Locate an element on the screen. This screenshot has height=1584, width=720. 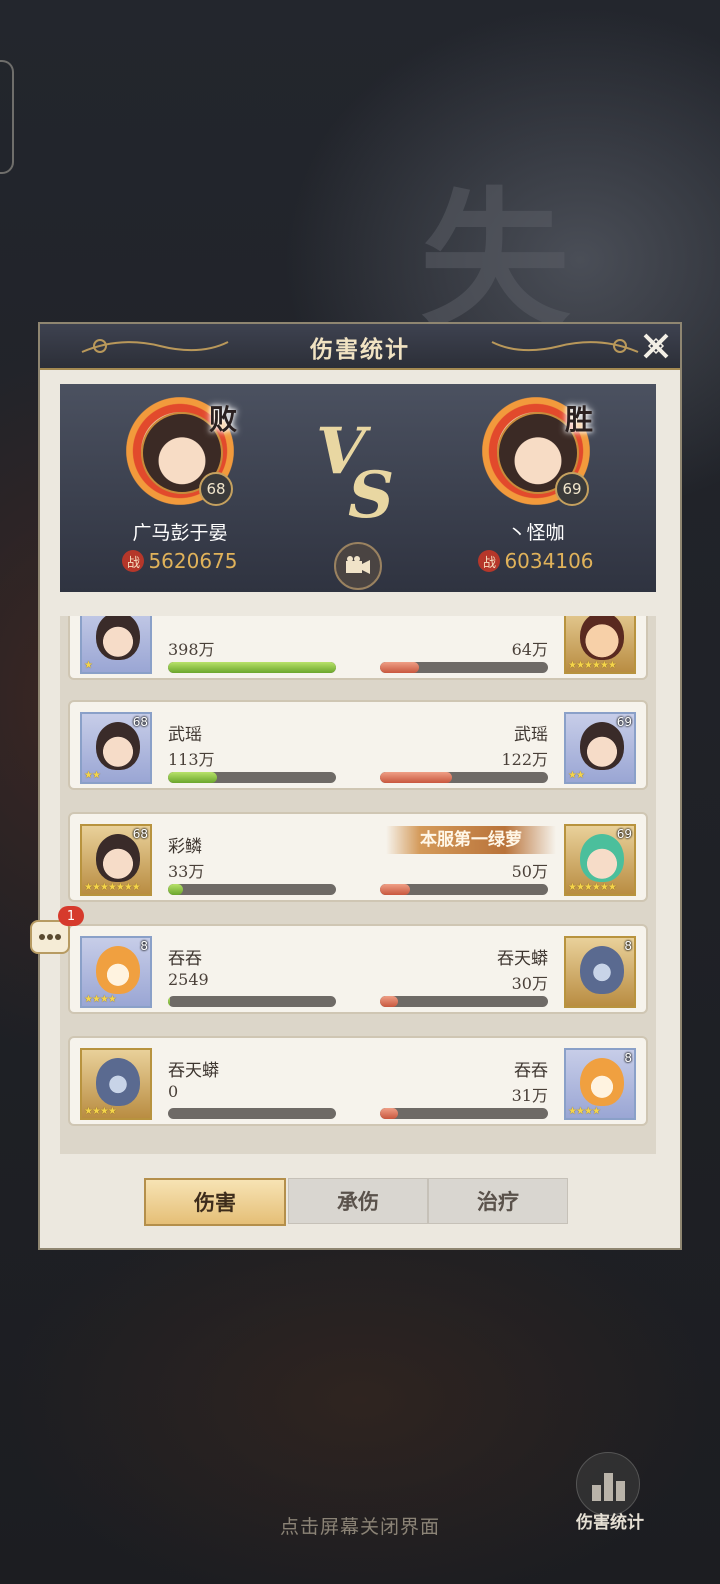
hero-right-portrait: 8 ★★★★ is located at coordinates (600, 1084).